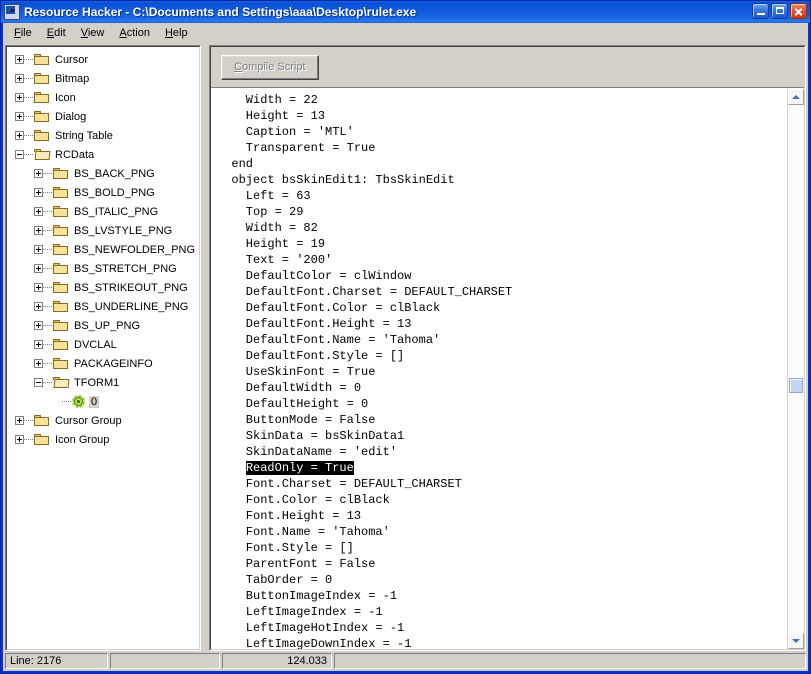 This screenshot has height=674, width=811. I want to click on code-line: SkinData = bsSkinData1, so click(502, 436).